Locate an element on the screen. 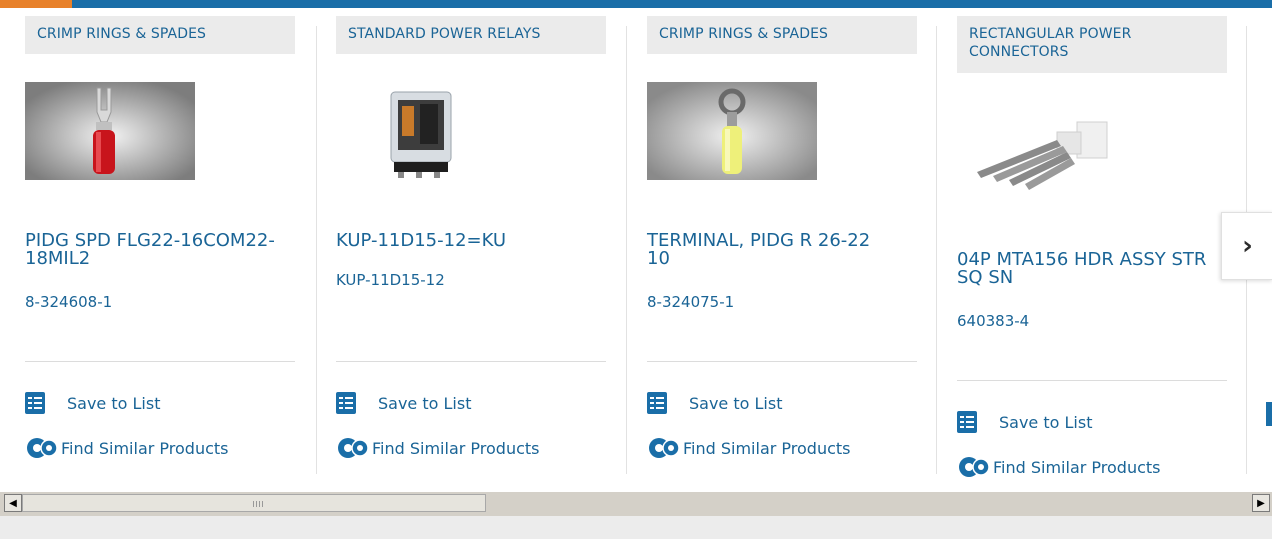  scrollbar-thumb is located at coordinates (254, 503).